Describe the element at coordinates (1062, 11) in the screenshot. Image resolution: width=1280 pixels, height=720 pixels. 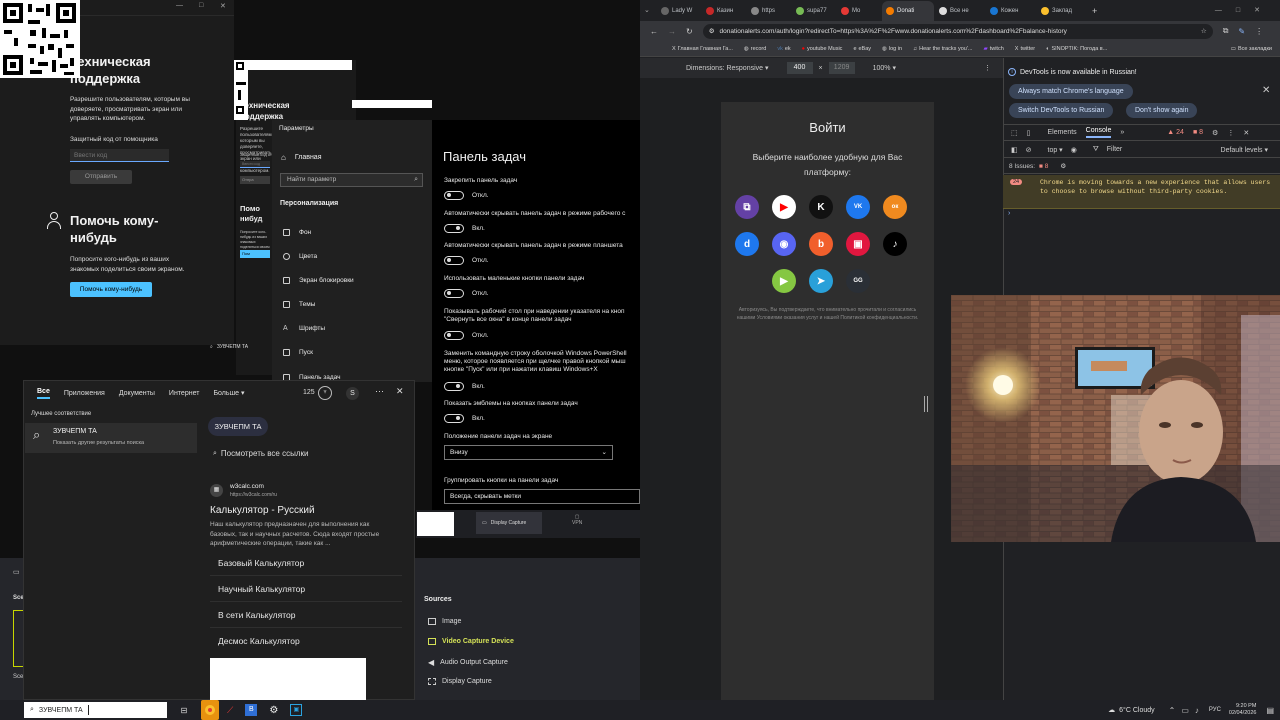
I see `tab-9: Заклад` at that location.